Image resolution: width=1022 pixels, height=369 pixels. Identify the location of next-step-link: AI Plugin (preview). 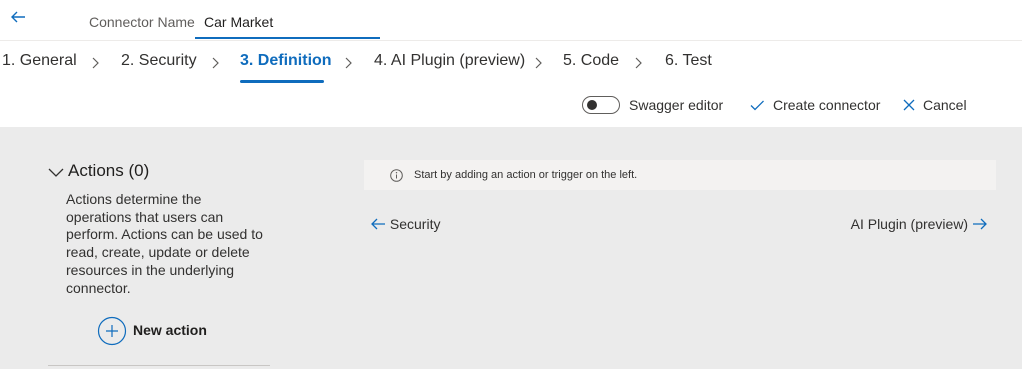
(919, 225).